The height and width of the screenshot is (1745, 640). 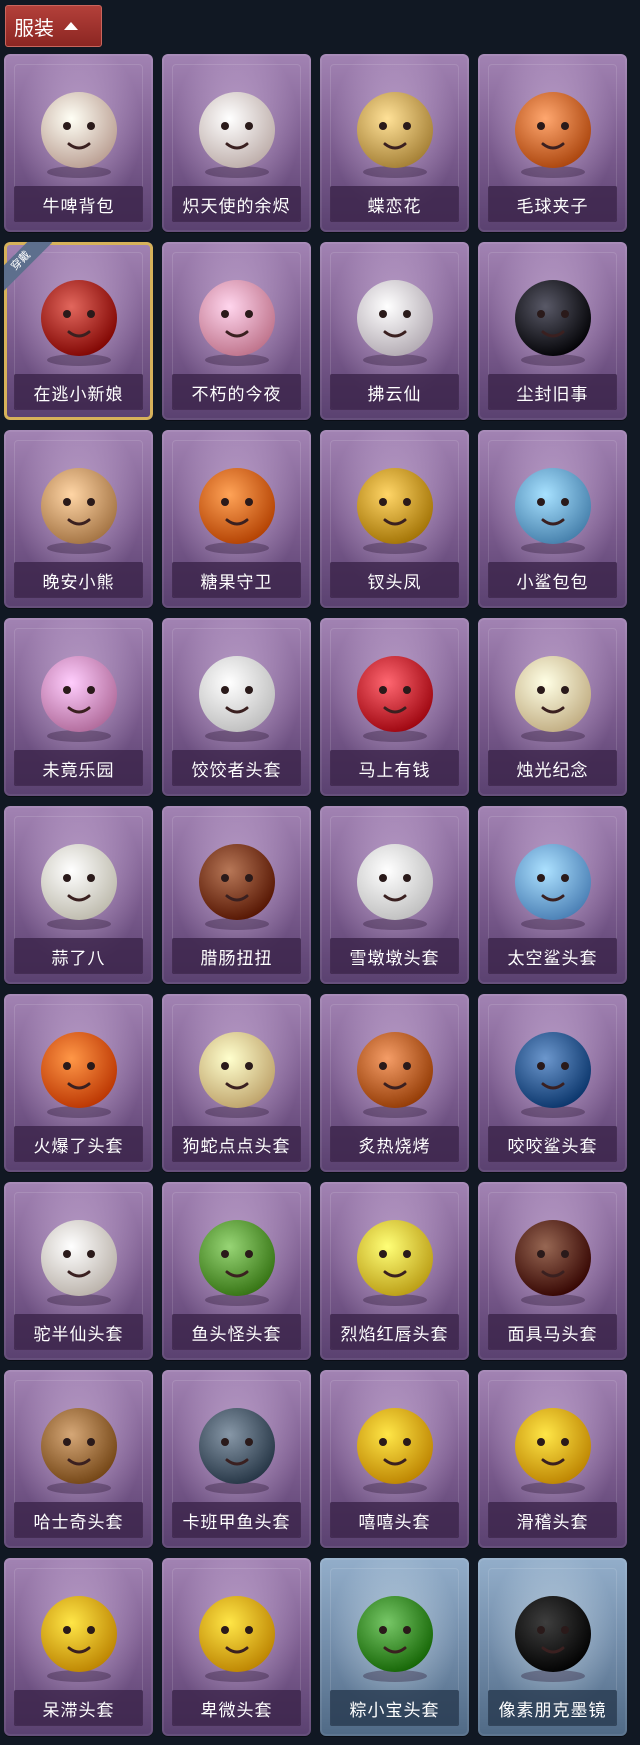 I want to click on outfit-card: 蝶恋花, so click(x=394, y=143).